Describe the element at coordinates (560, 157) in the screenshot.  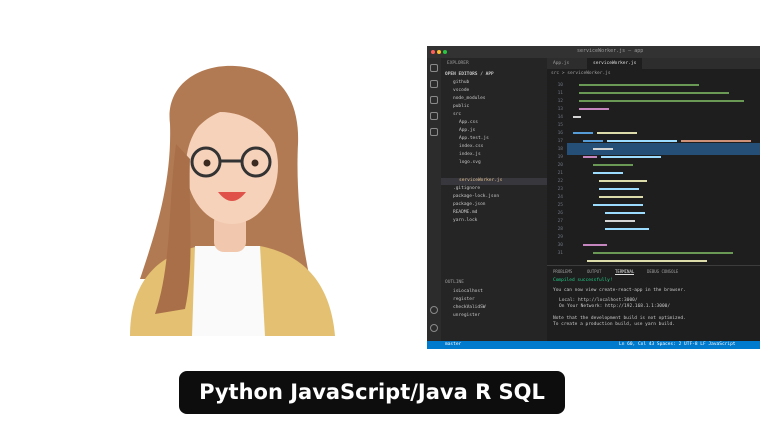
I see `line-numbers: 19` at that location.